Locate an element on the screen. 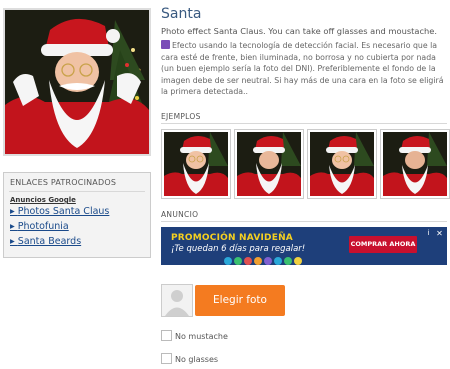  option-no-mustache: No mustache is located at coordinates (194, 335).